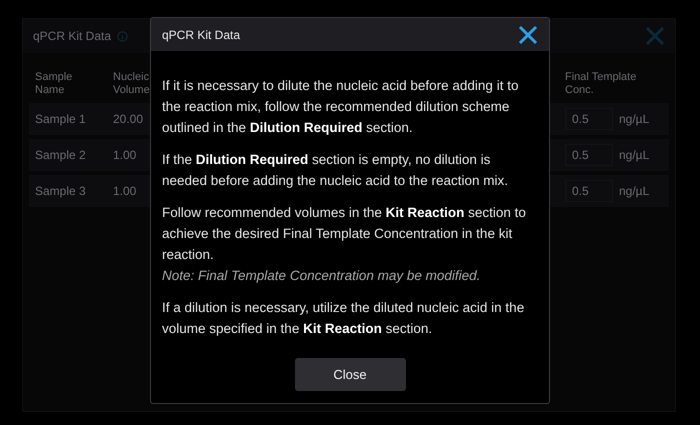 This screenshot has width=700, height=425. What do you see at coordinates (601, 84) in the screenshot?
I see `column-header: Final Template Conc.` at bounding box center [601, 84].